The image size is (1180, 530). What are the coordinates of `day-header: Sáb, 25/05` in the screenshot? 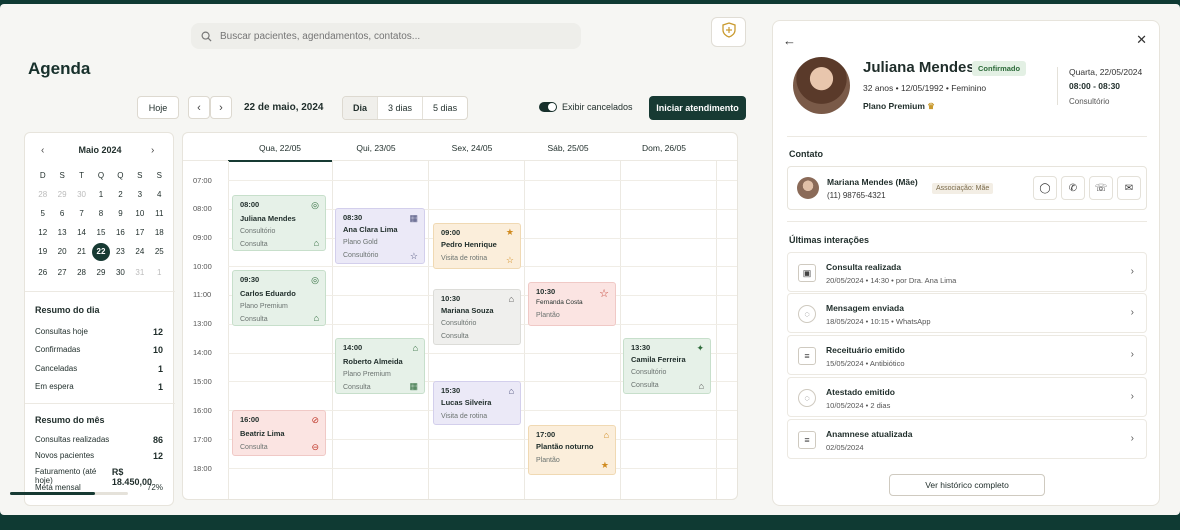 It's located at (568, 148).